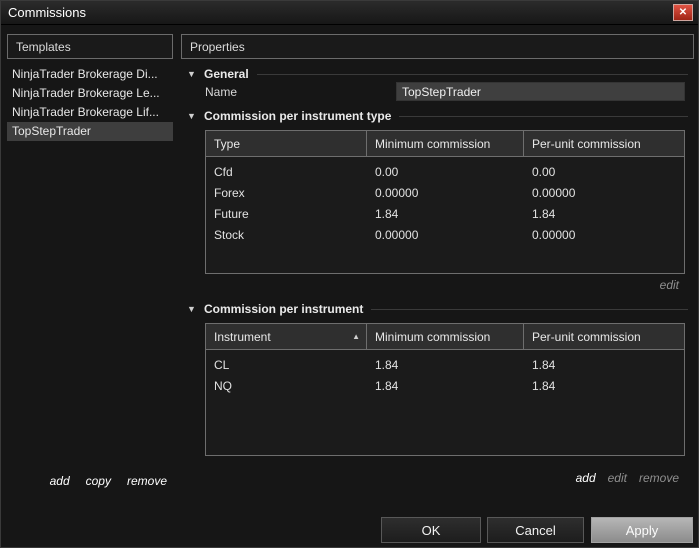 This screenshot has height=548, width=699. What do you see at coordinates (445, 364) in the screenshot?
I see `table-row: CL 1.84 1.84` at bounding box center [445, 364].